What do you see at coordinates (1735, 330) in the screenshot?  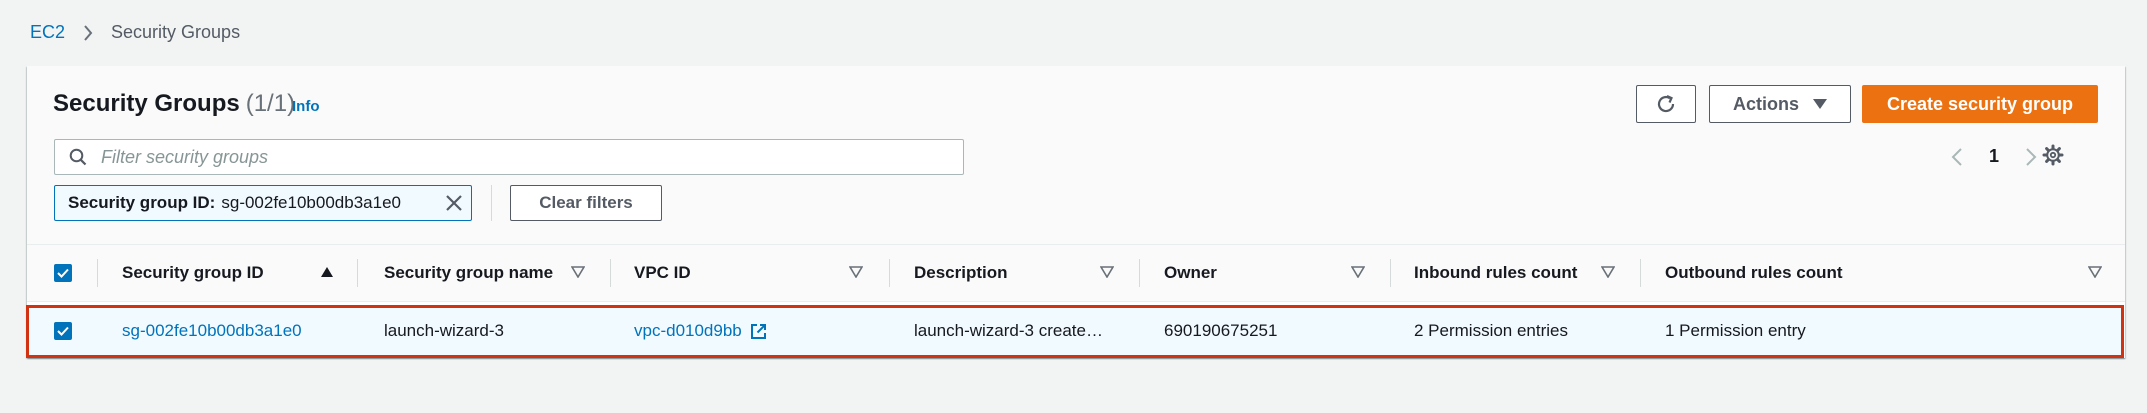 I see `outbound-rules-count-cell: 1 Permission entry` at bounding box center [1735, 330].